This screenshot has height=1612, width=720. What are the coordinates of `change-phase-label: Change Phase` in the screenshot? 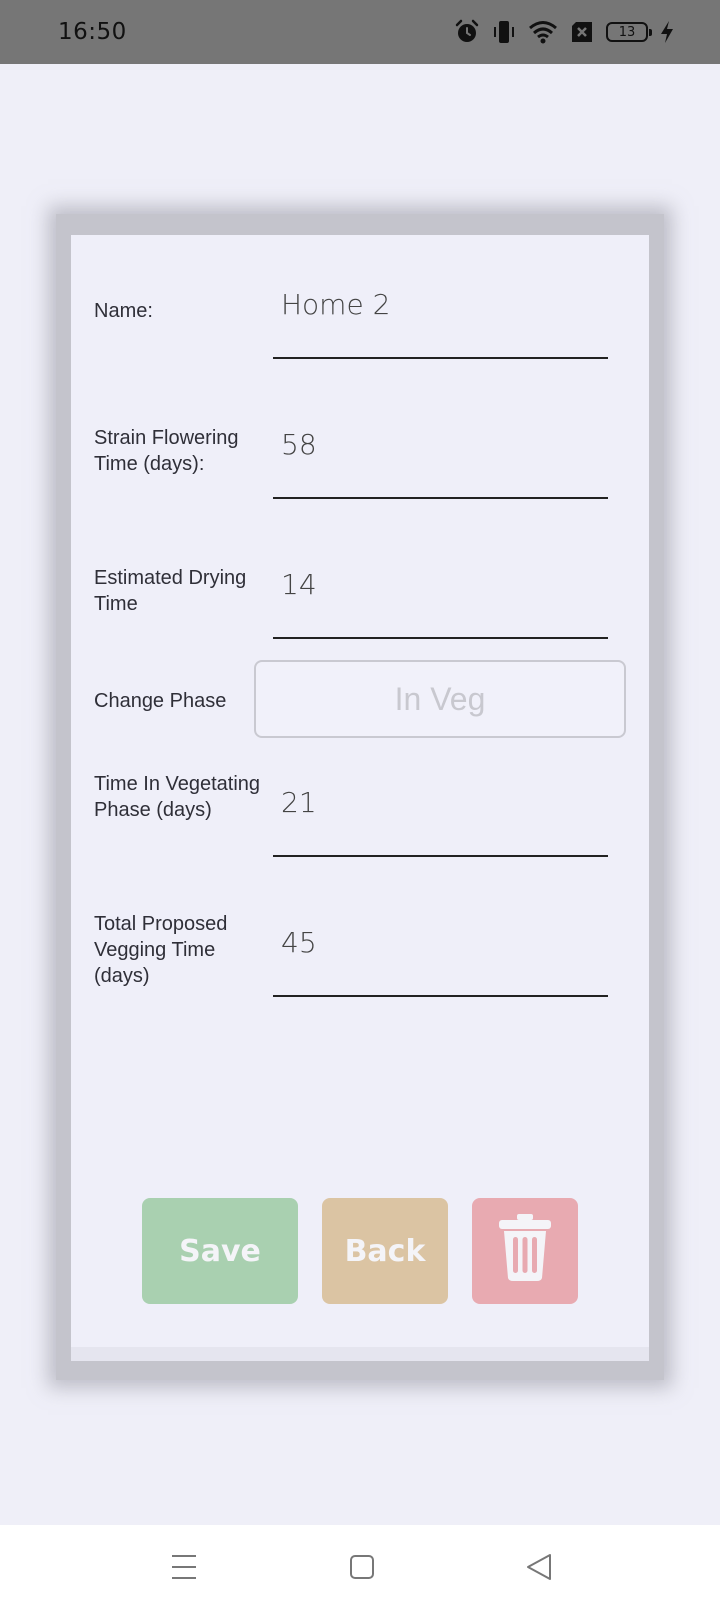 It's located at (160, 701).